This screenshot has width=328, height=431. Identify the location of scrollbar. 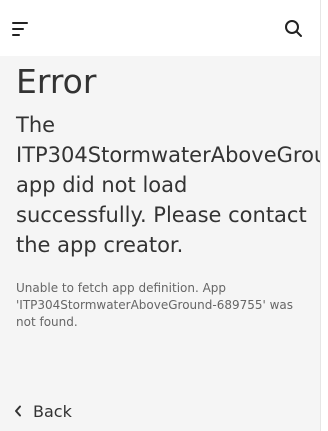
(324, 215).